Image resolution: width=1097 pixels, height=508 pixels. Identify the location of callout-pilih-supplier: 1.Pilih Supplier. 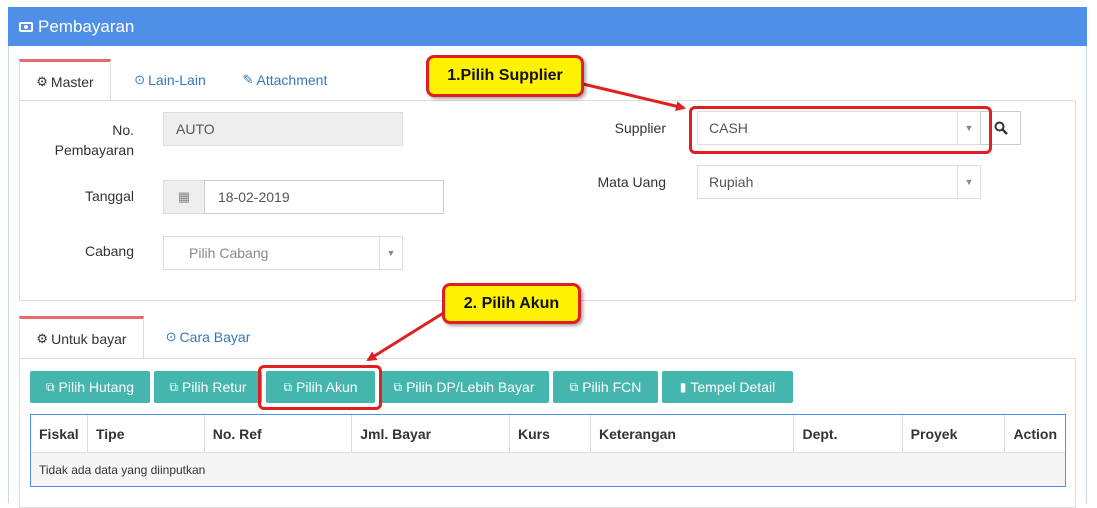
(505, 76).